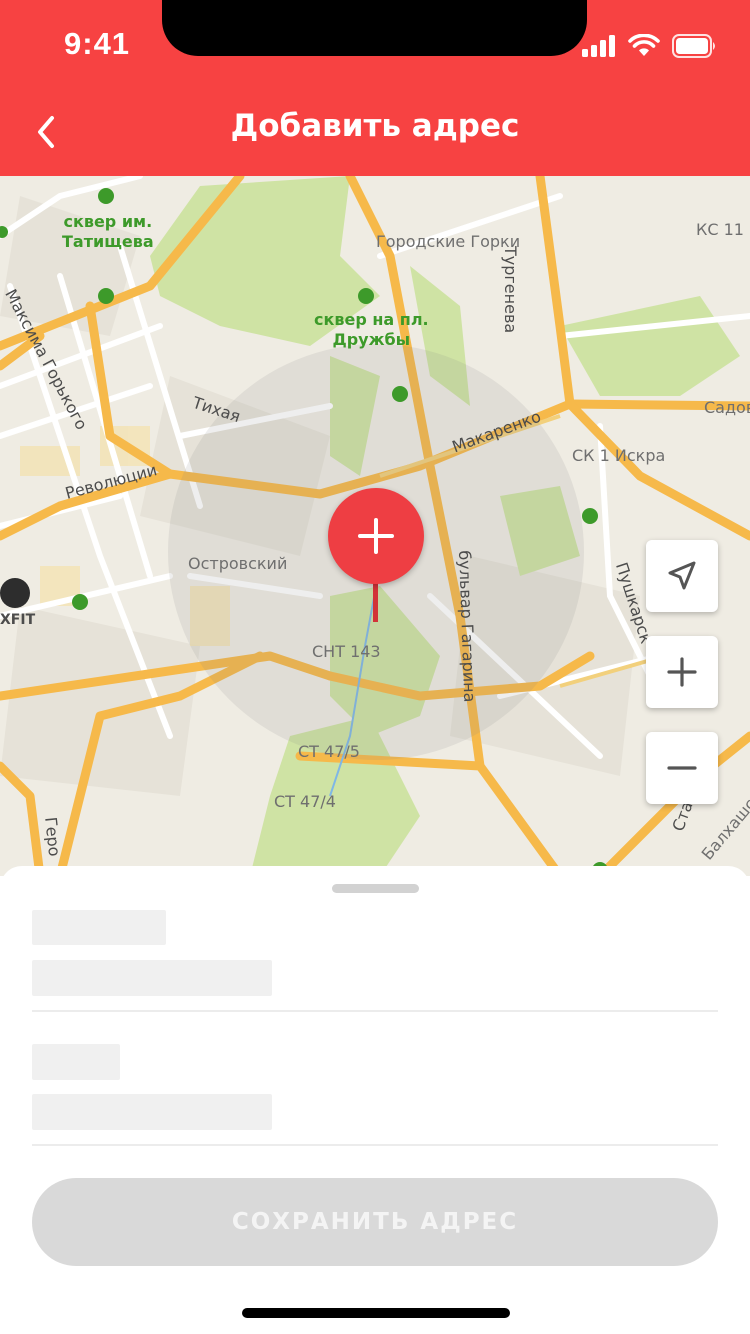  What do you see at coordinates (644, 45) in the screenshot?
I see `wifi-icon` at bounding box center [644, 45].